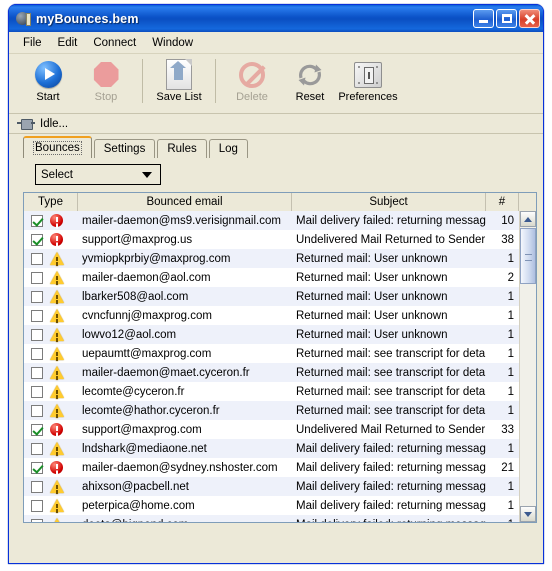  I want to click on minimize-button, so click(483, 18).